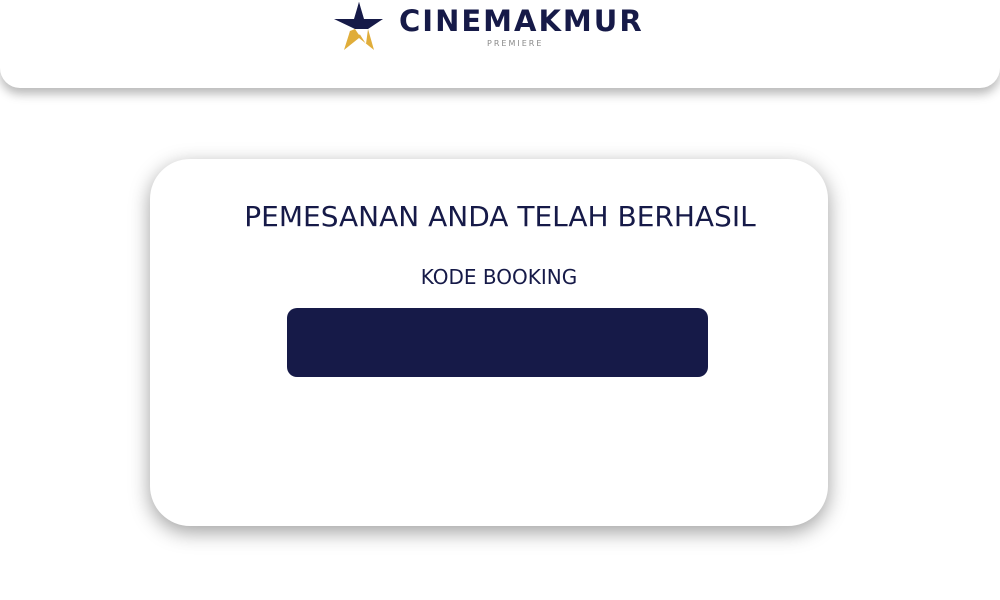  I want to click on booking-code-label: KODE BOOKING, so click(499, 277).